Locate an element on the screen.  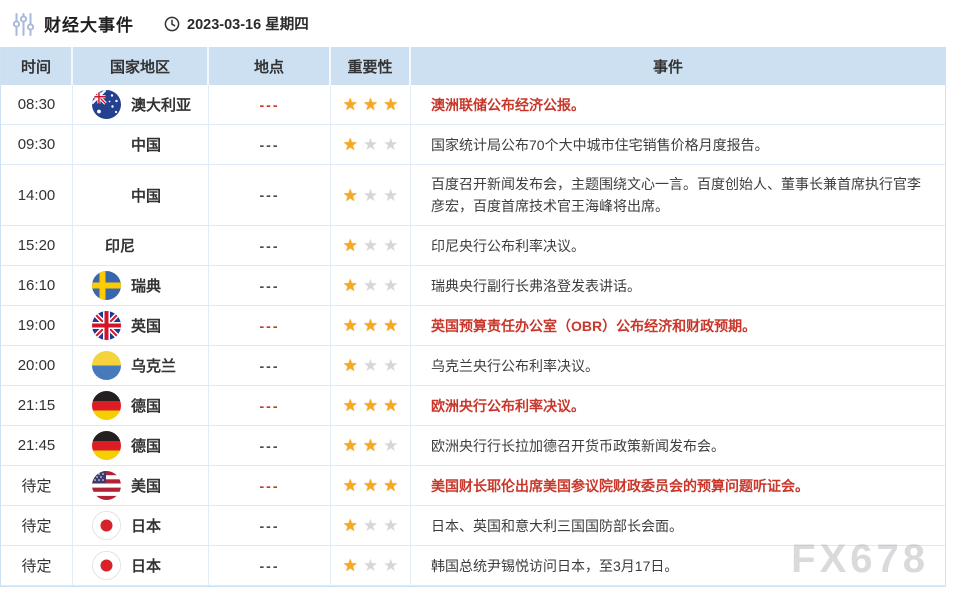
country-name: 中国 is located at coordinates (146, 196).